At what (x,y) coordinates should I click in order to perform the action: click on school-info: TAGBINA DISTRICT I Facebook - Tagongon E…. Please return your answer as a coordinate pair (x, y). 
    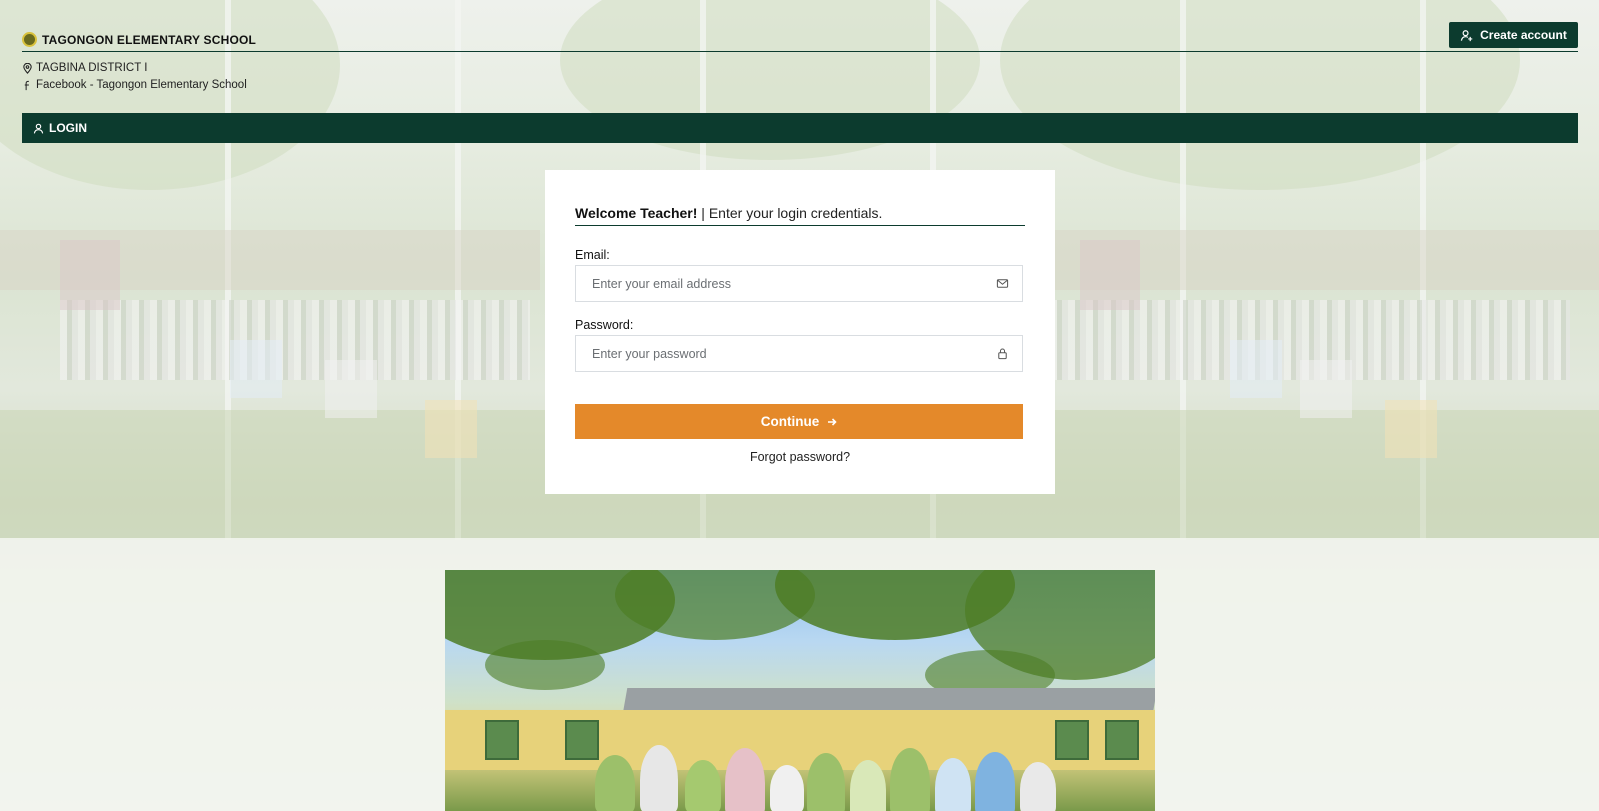
    Looking at the image, I should click on (800, 77).